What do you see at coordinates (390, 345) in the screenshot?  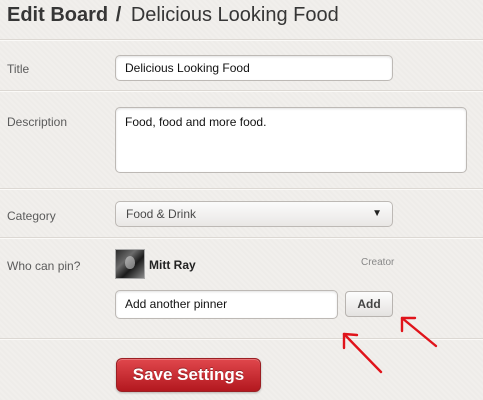 I see `annotation-arrows` at bounding box center [390, 345].